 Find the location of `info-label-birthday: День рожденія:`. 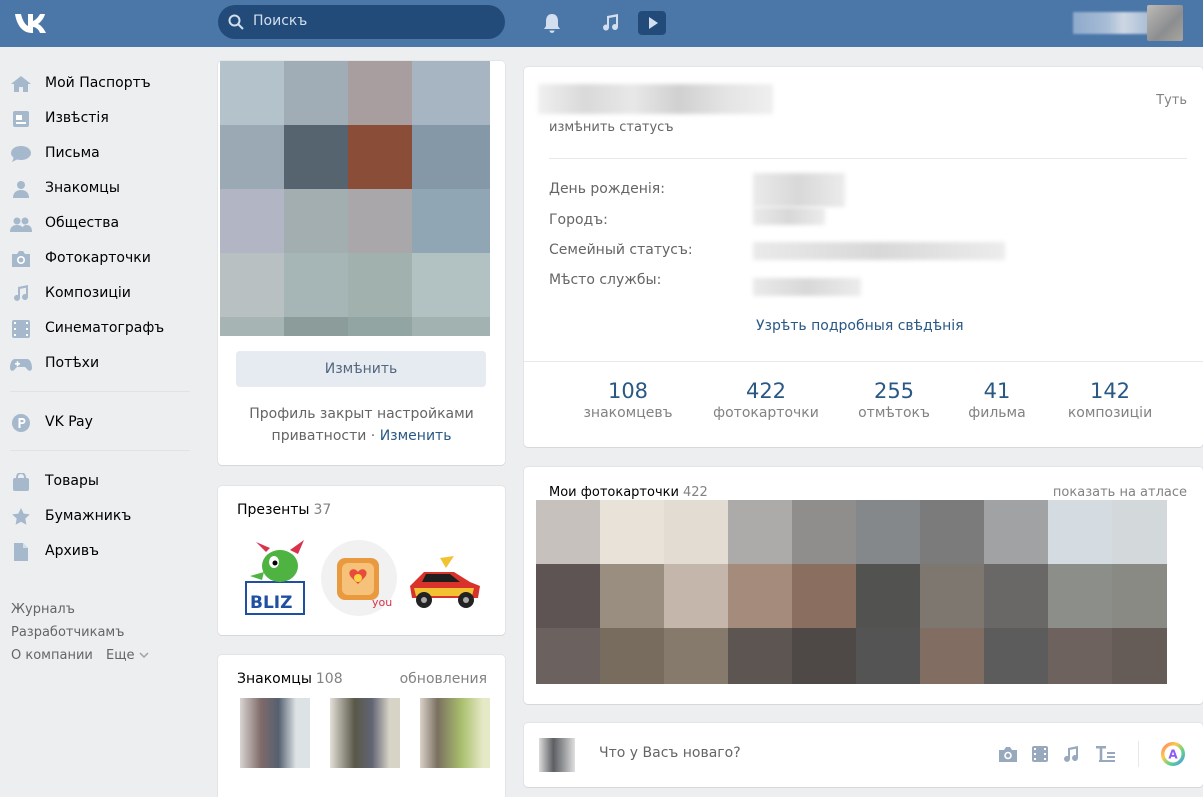

info-label-birthday: День рожденія: is located at coordinates (607, 189).